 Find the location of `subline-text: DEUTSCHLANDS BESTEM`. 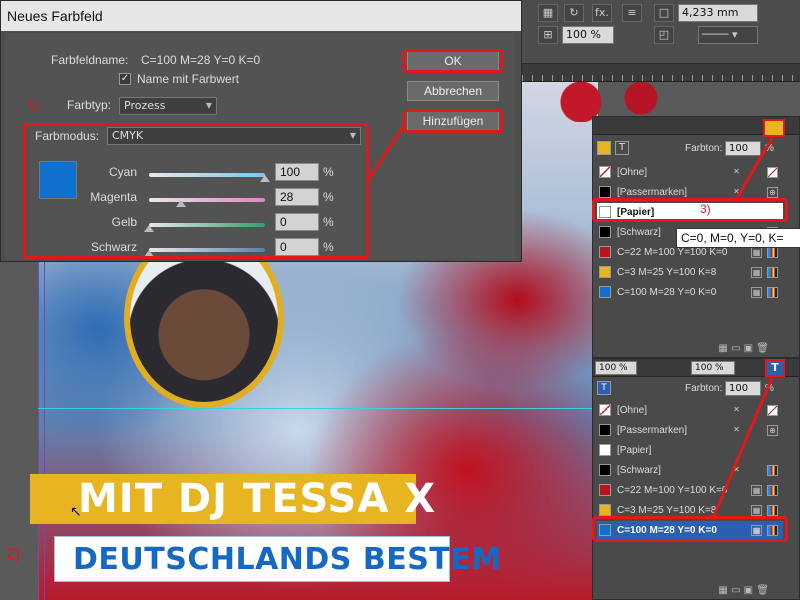

subline-text: DEUTSCHLANDS BESTEM is located at coordinates (287, 559).